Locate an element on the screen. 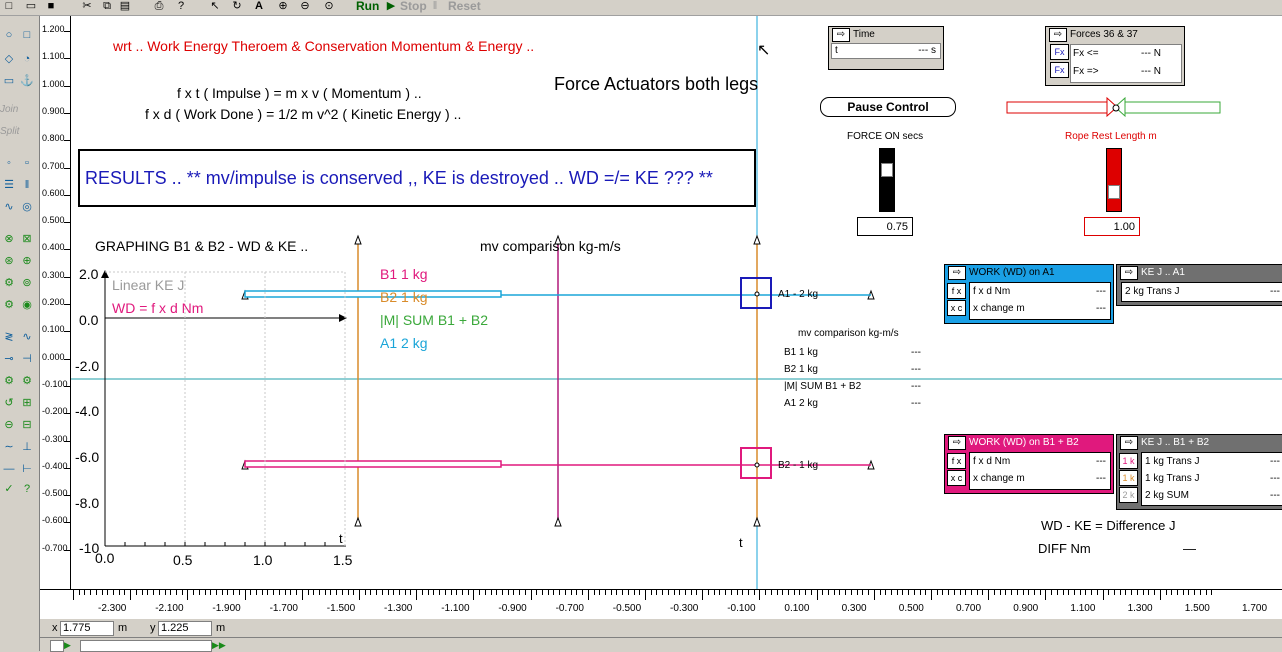 The height and width of the screenshot is (652, 1282). ruler-x-tick: 0.700 is located at coordinates (969, 608).